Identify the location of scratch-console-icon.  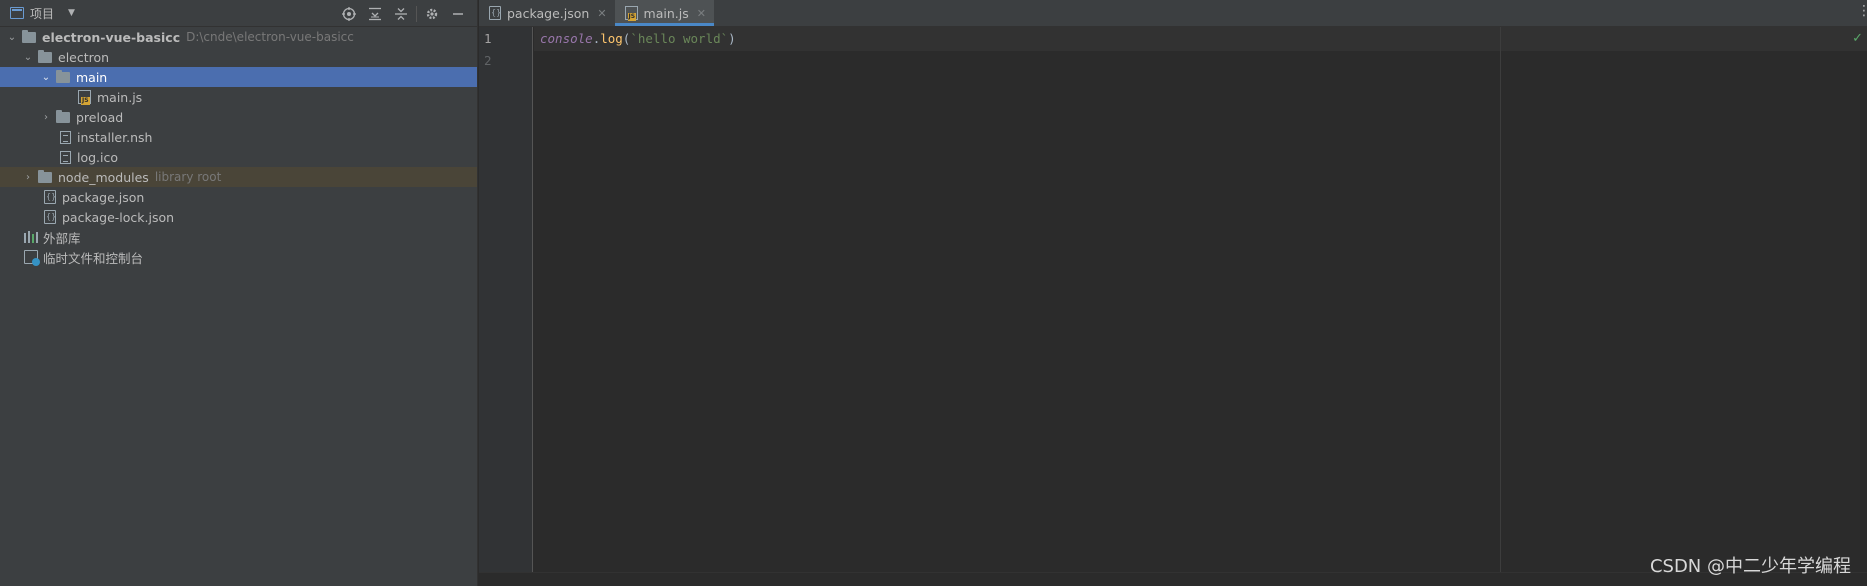
(32, 258).